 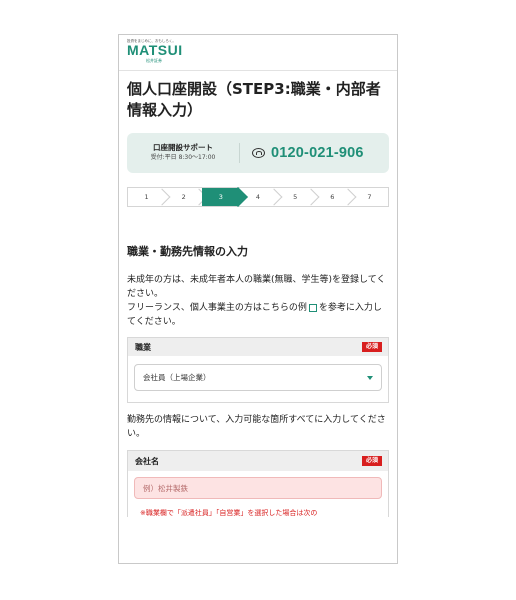 What do you see at coordinates (254, 315) in the screenshot?
I see `freelance-instruction: フリーランス、個人事業主の方はこちらの例 を参考に入力してください。` at bounding box center [254, 315].